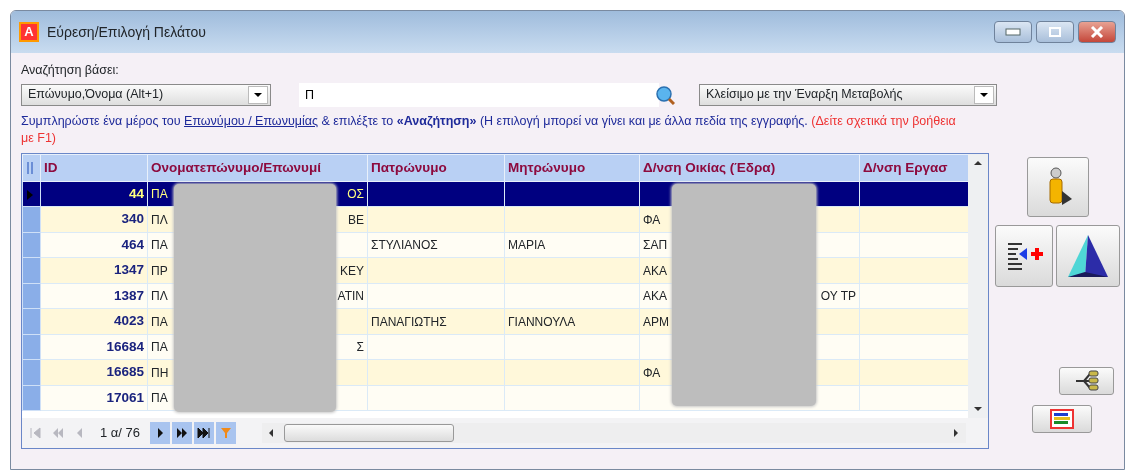 The image size is (1131, 472). I want to click on fast-forward-icon, so click(182, 432).